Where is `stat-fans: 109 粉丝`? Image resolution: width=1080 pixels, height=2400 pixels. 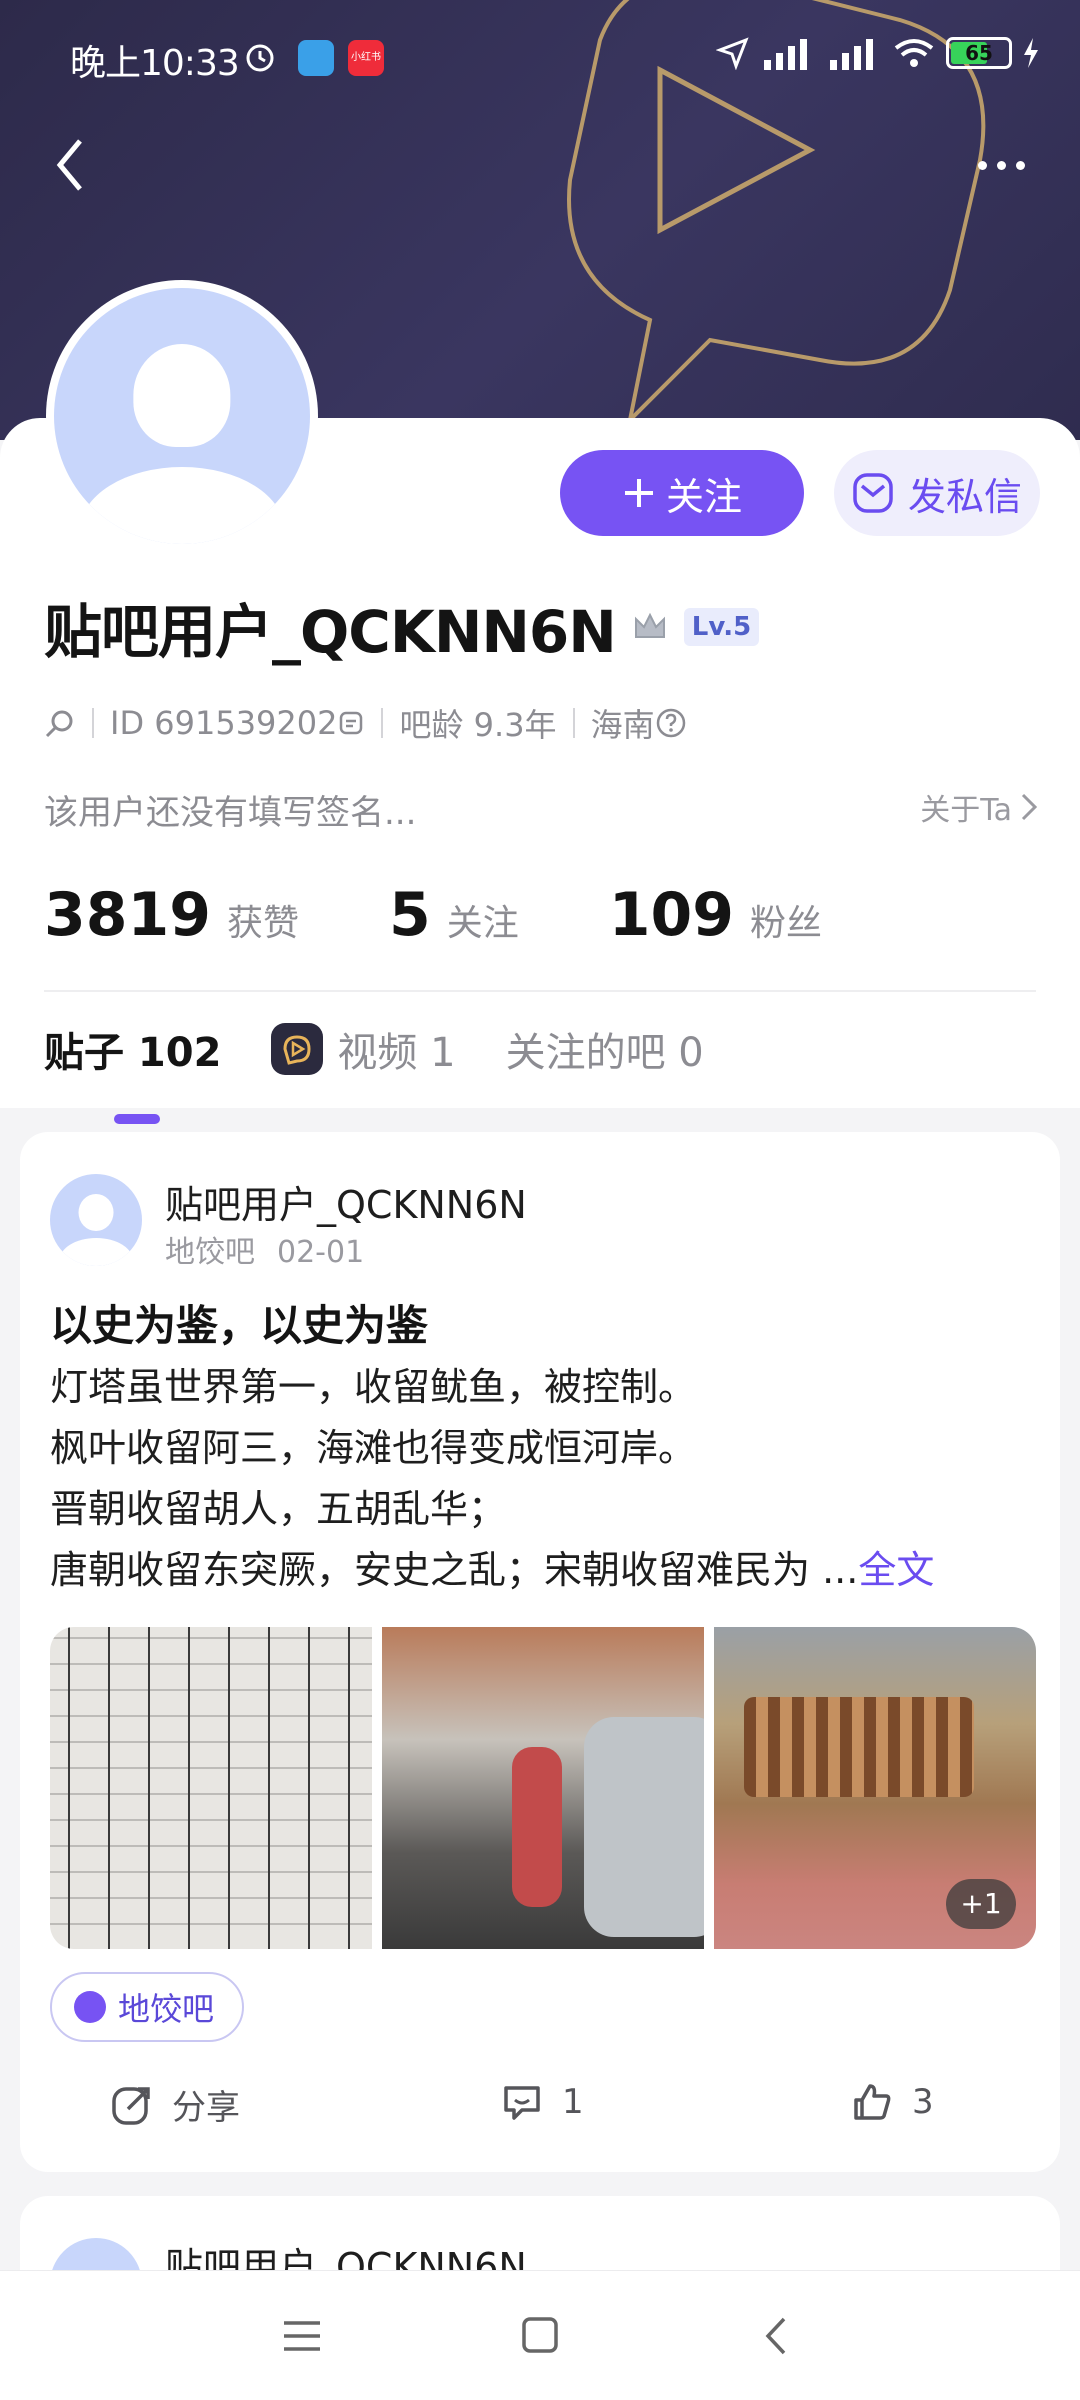
stat-fans: 109 粉丝 is located at coordinates (715, 915).